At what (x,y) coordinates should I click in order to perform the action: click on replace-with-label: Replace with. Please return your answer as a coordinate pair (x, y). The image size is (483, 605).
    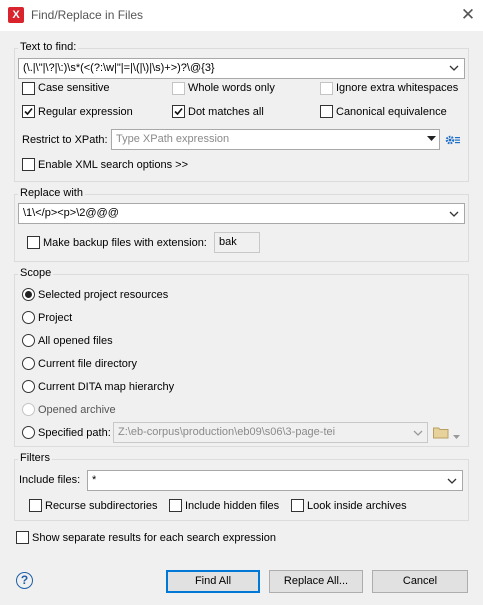
    Looking at the image, I should click on (51, 193).